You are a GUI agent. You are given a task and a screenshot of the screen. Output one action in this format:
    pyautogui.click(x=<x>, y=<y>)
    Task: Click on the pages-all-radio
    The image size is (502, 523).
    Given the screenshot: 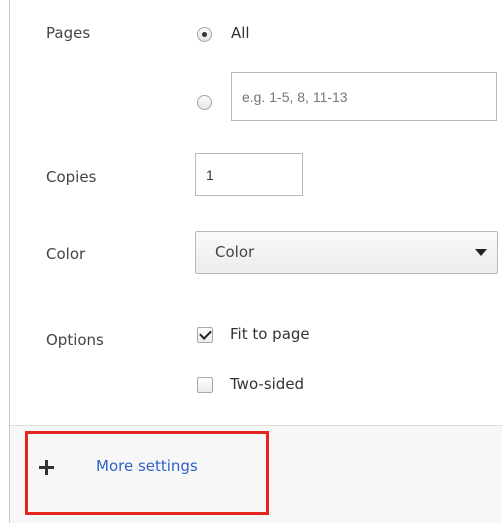 What is the action you would take?
    pyautogui.click(x=204, y=34)
    